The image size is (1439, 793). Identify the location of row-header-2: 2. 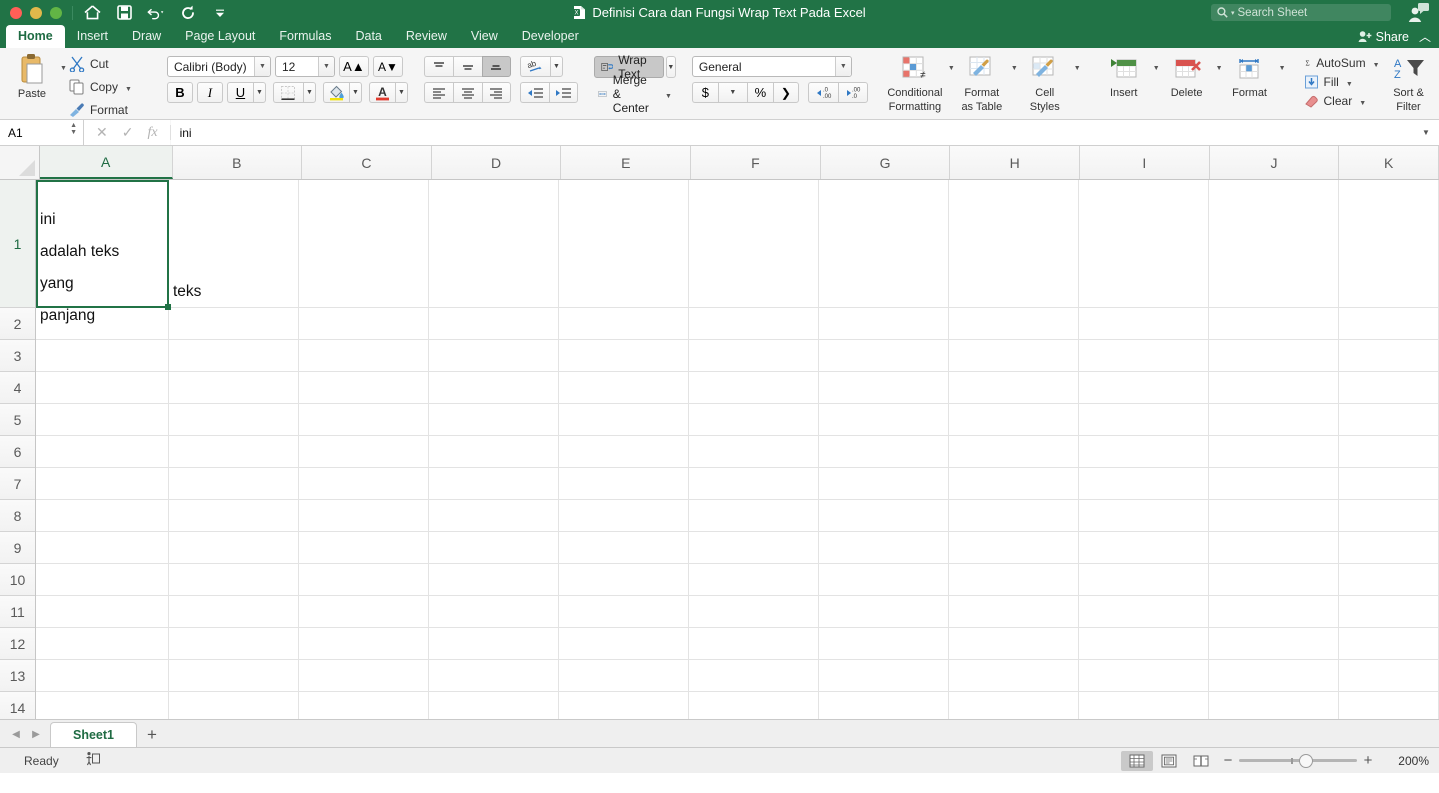
(17, 324).